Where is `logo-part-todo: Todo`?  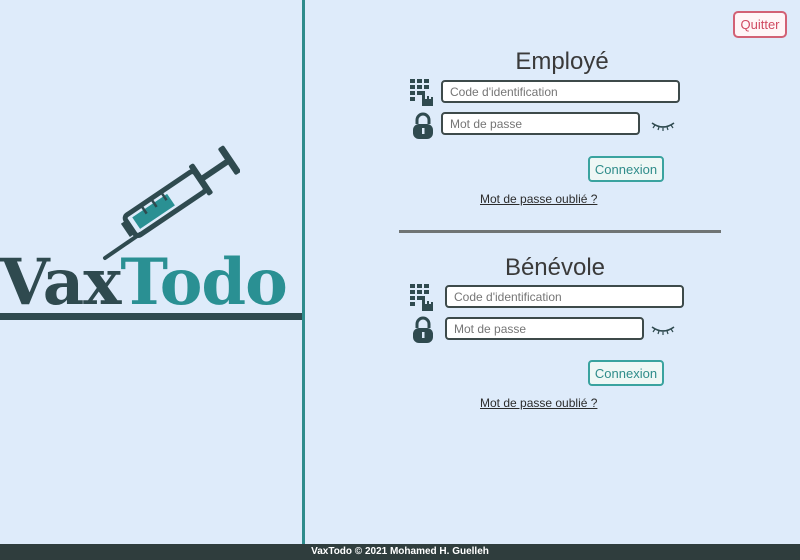
logo-part-todo: Todo is located at coordinates (203, 282).